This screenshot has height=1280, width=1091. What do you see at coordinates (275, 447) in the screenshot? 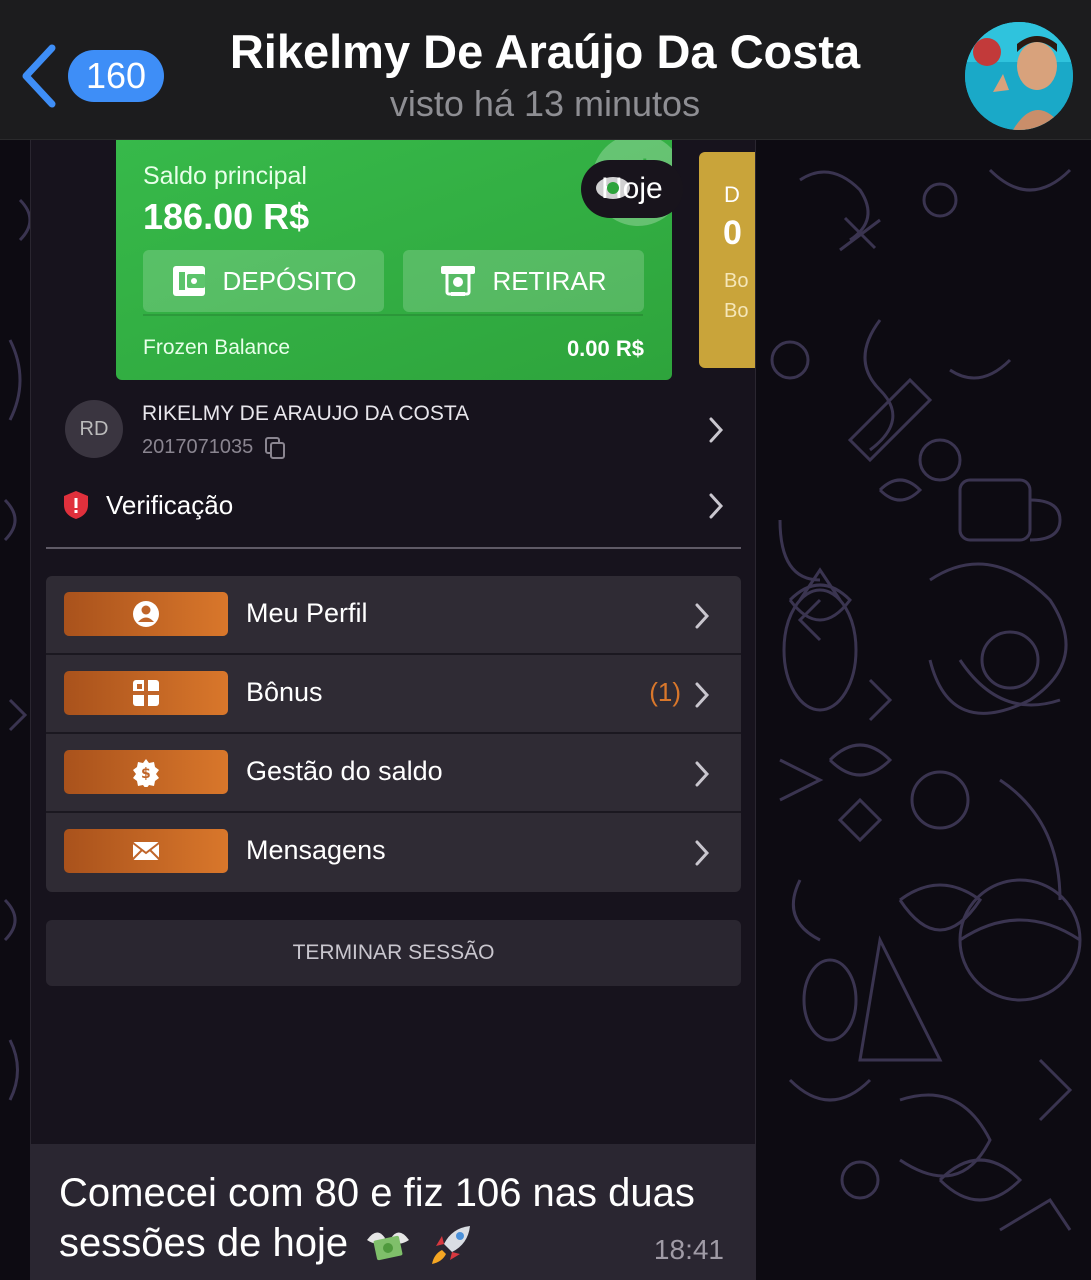
I see `copy-icon` at bounding box center [275, 447].